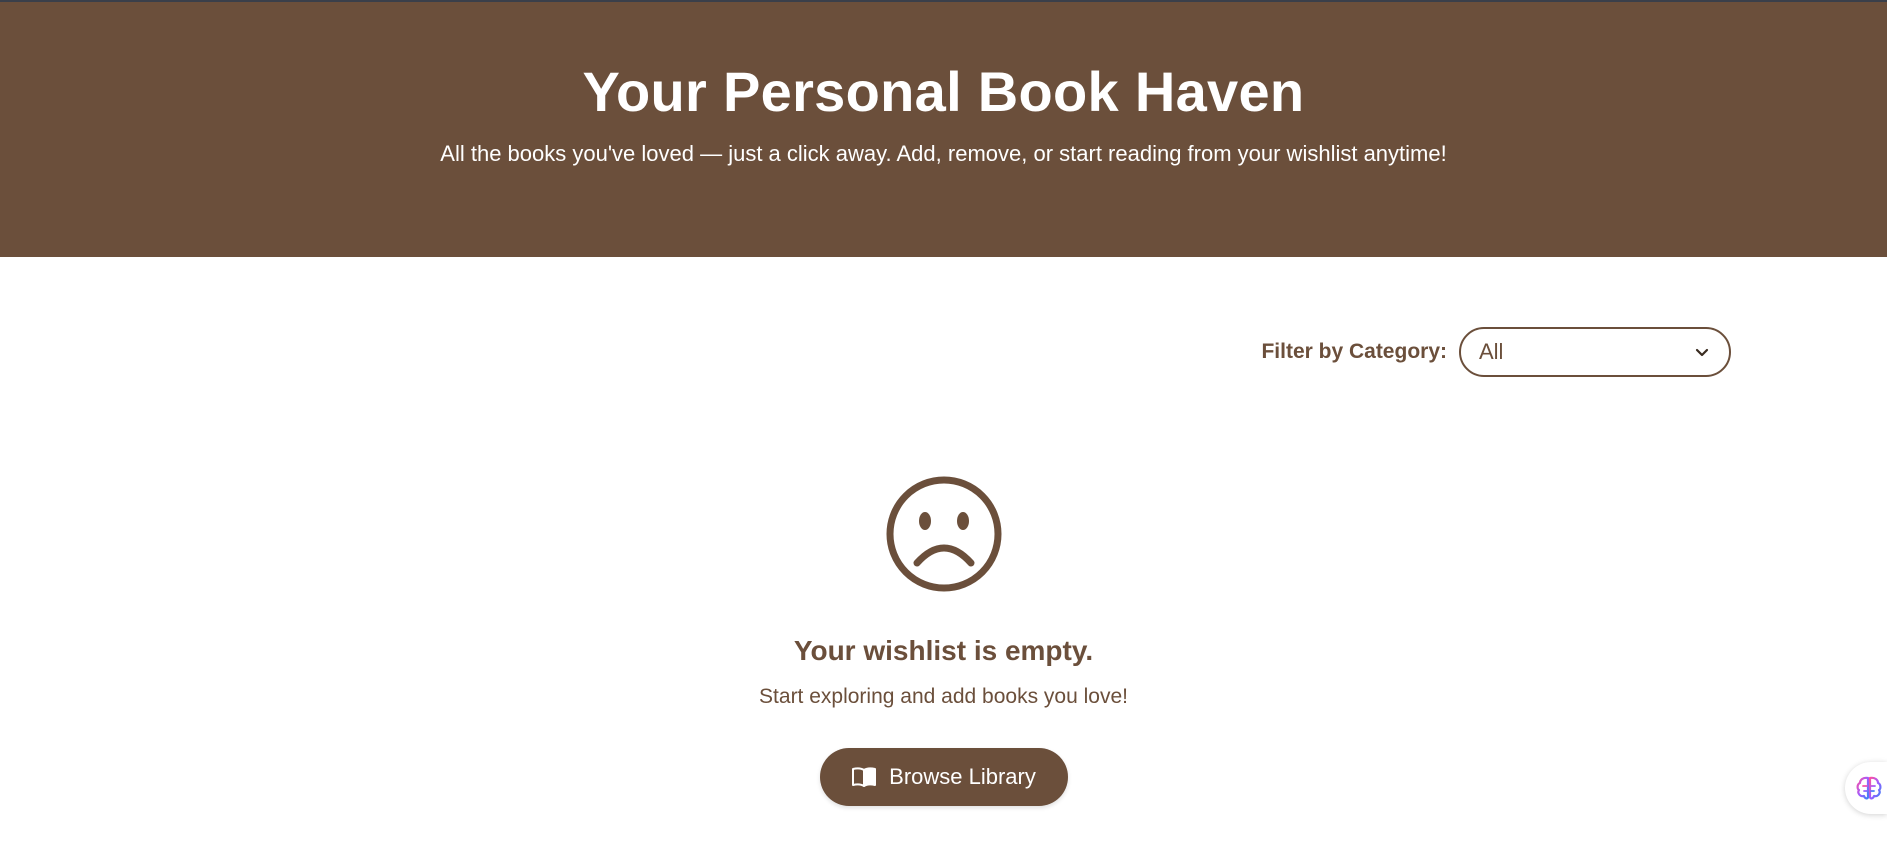 The width and height of the screenshot is (1887, 847). Describe the element at coordinates (1869, 788) in the screenshot. I see `brain-icon` at that location.